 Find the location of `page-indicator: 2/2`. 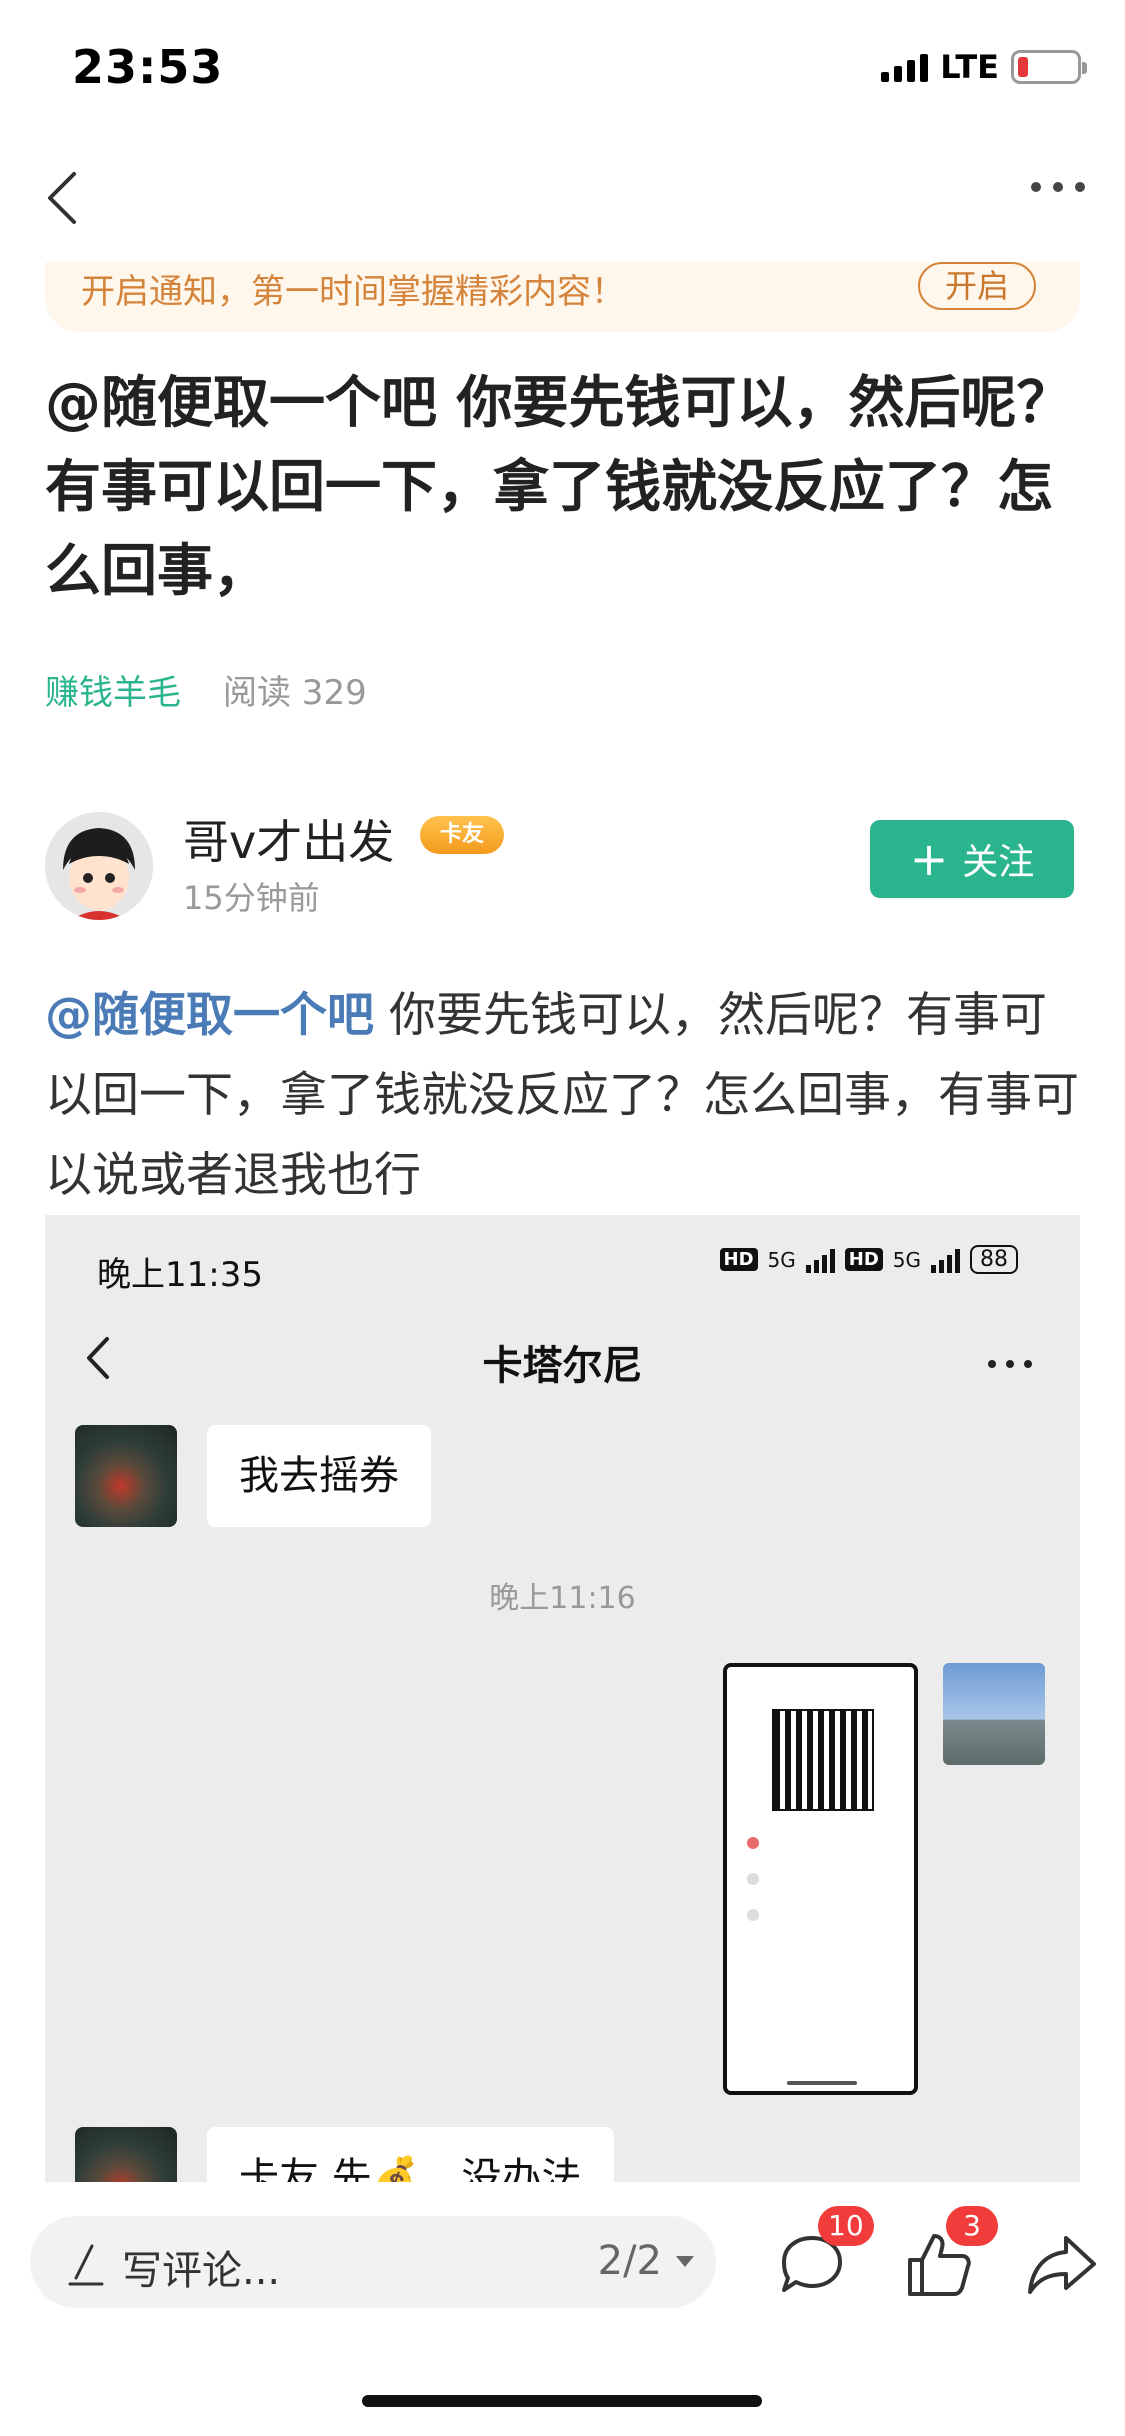

page-indicator: 2/2 is located at coordinates (630, 2261).